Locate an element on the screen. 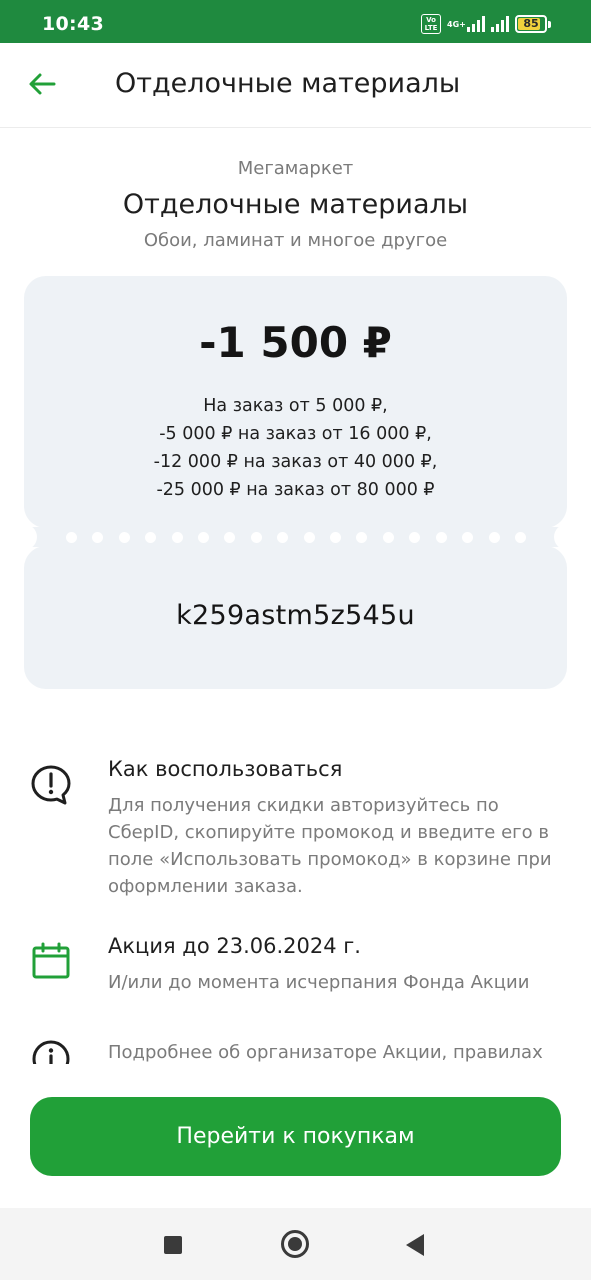 This screenshot has height=1280, width=591. validity-title: Акция до 23.06.2024 г. is located at coordinates (234, 946).